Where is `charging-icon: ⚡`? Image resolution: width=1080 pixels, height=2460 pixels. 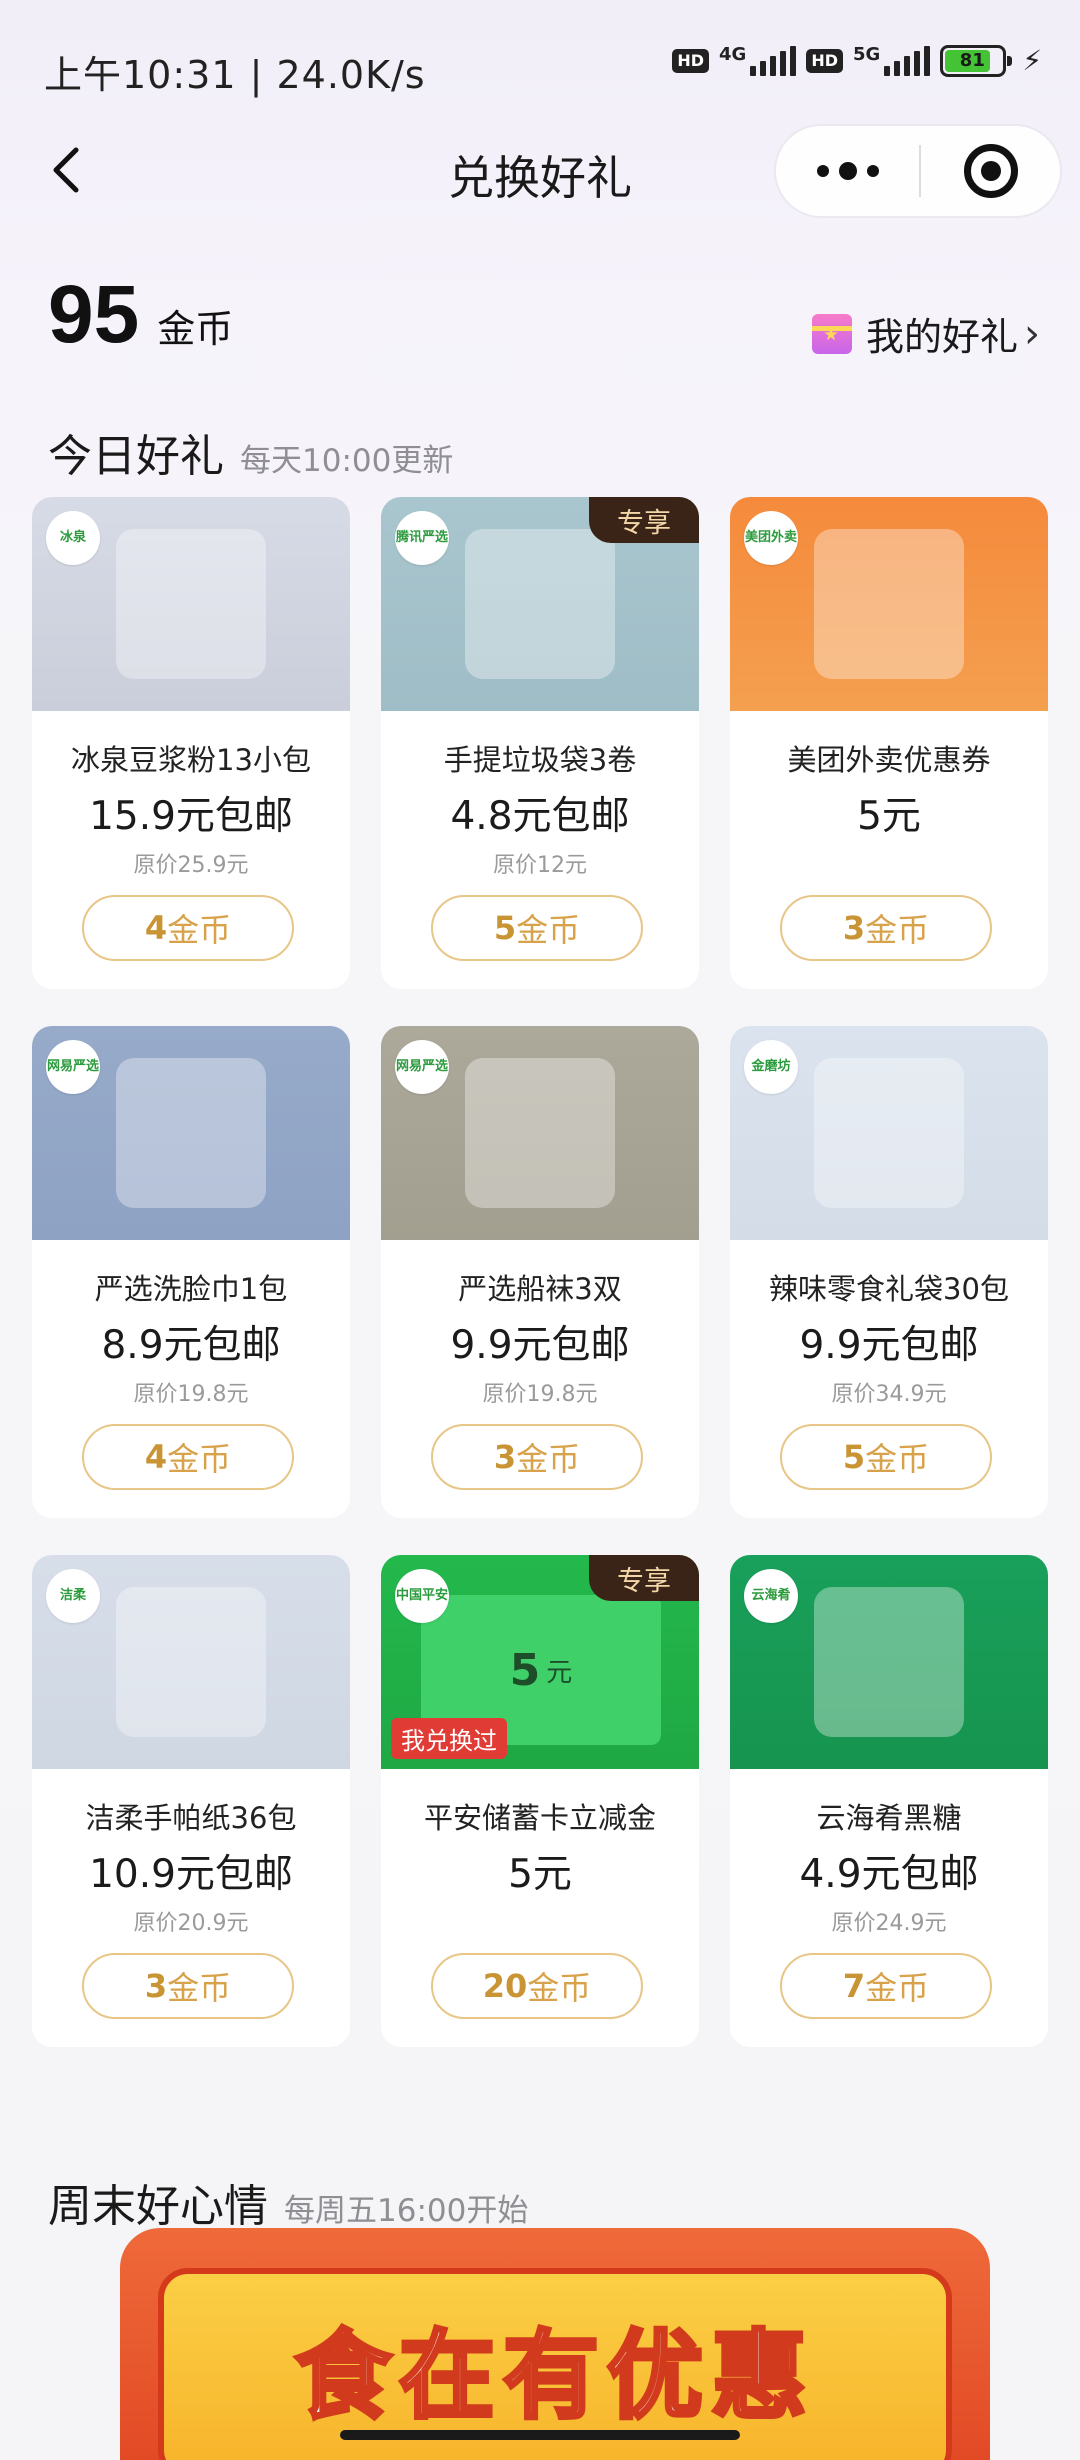 charging-icon: ⚡ is located at coordinates (1032, 60).